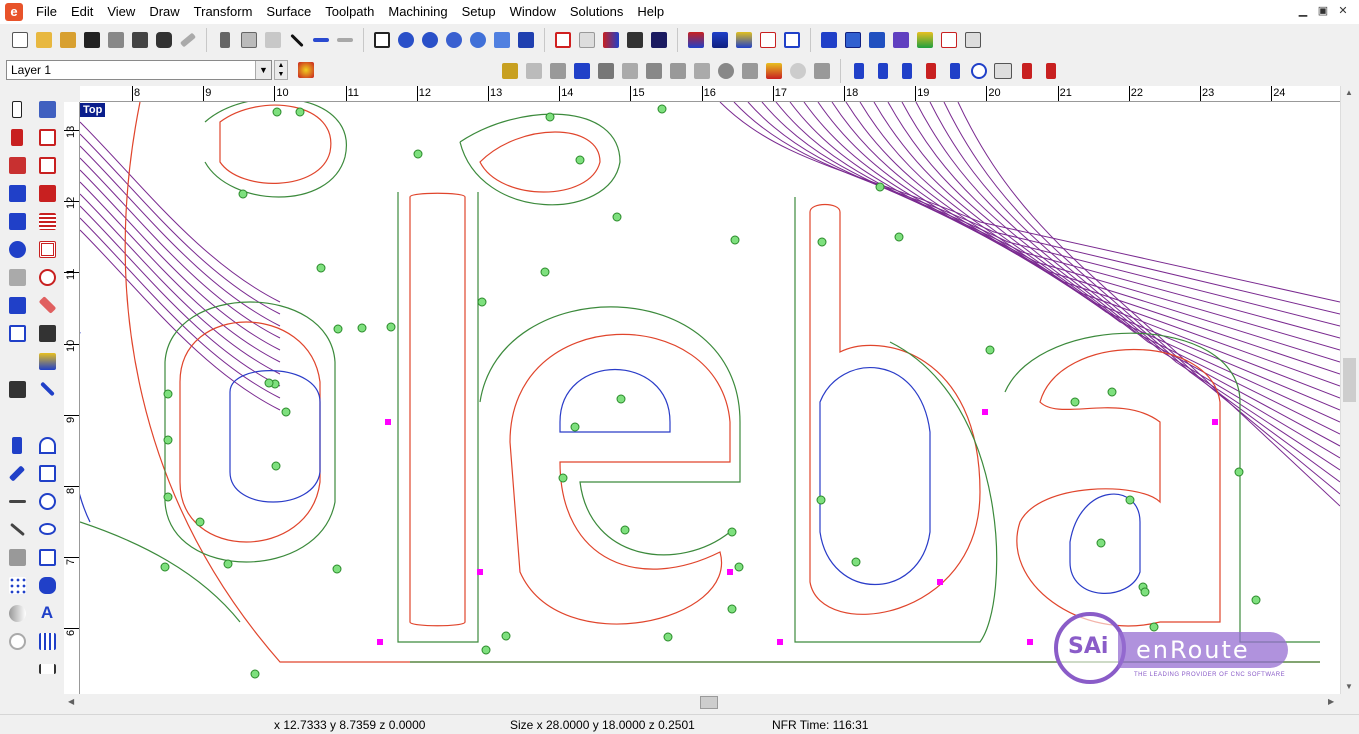 Image resolution: width=1359 pixels, height=734 pixels. I want to click on select-tool, so click(17, 109).